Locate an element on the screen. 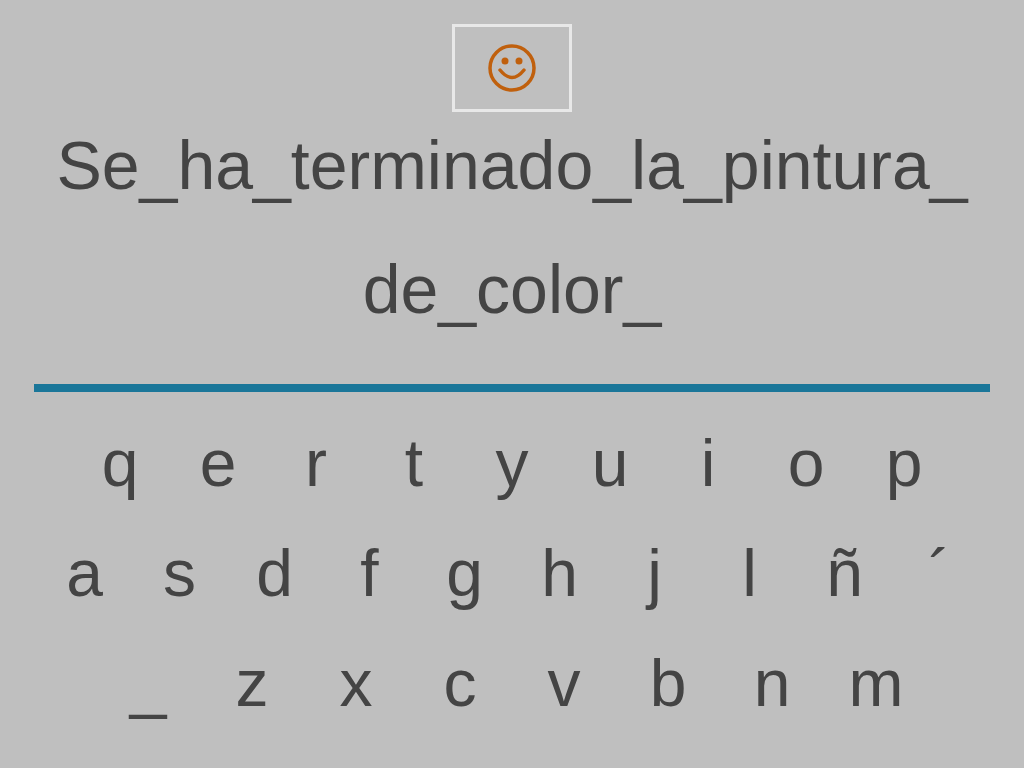  letter-key: ñ is located at coordinates (844, 573).